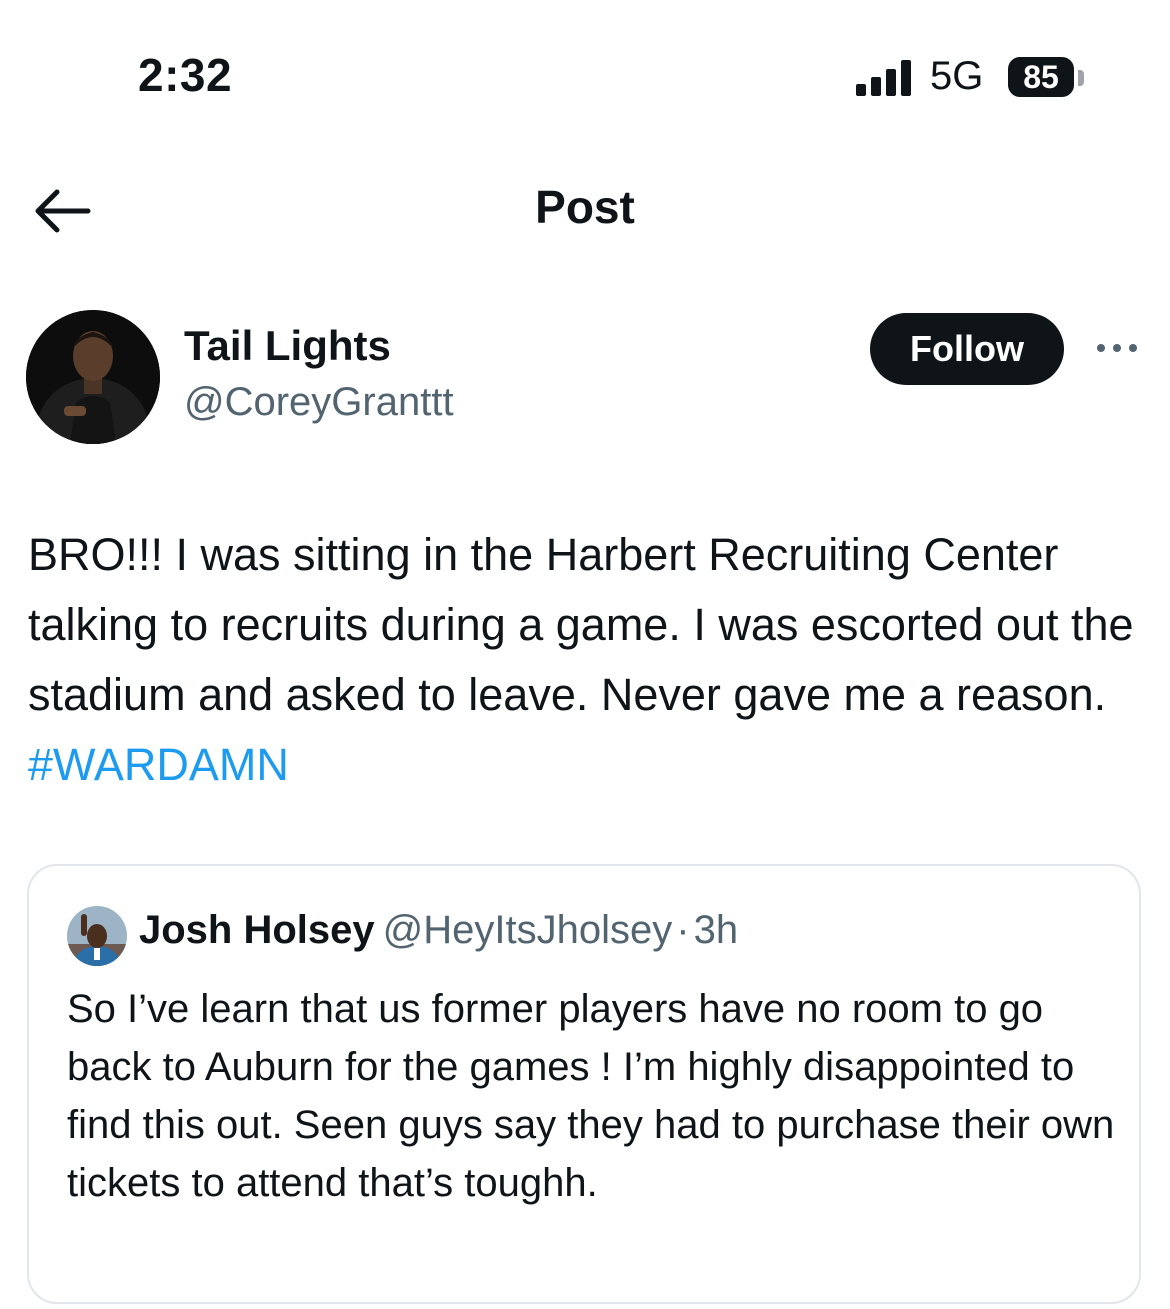 The width and height of the screenshot is (1170, 1309). What do you see at coordinates (319, 402) in the screenshot?
I see `author-handle: @CoreyGranttt` at bounding box center [319, 402].